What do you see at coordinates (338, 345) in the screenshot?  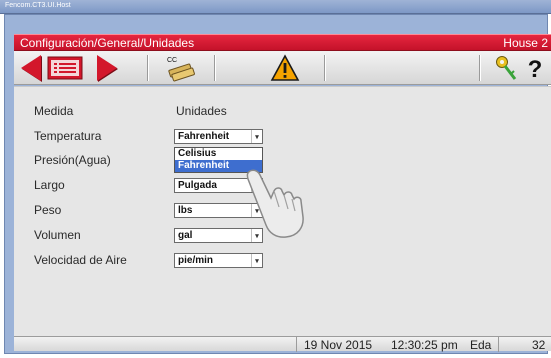 I see `status-date: 19 Nov 2015` at bounding box center [338, 345].